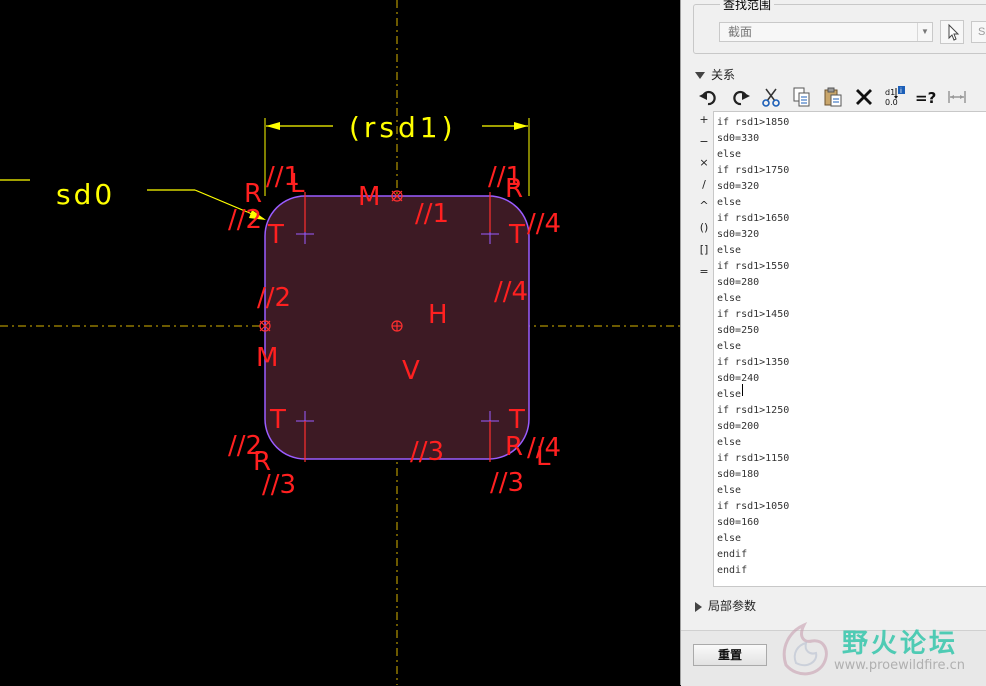 The image size is (986, 686). I want to click on relation-line: sd0=200, so click(738, 427).